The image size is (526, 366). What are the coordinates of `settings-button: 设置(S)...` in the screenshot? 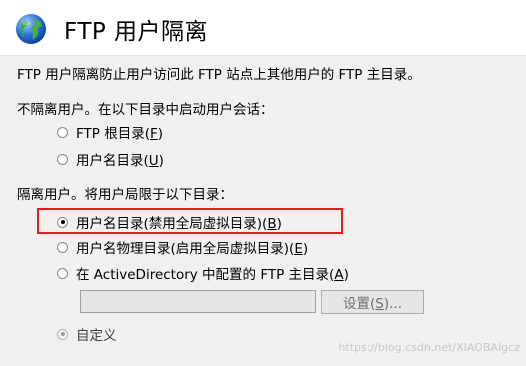 It's located at (372, 302).